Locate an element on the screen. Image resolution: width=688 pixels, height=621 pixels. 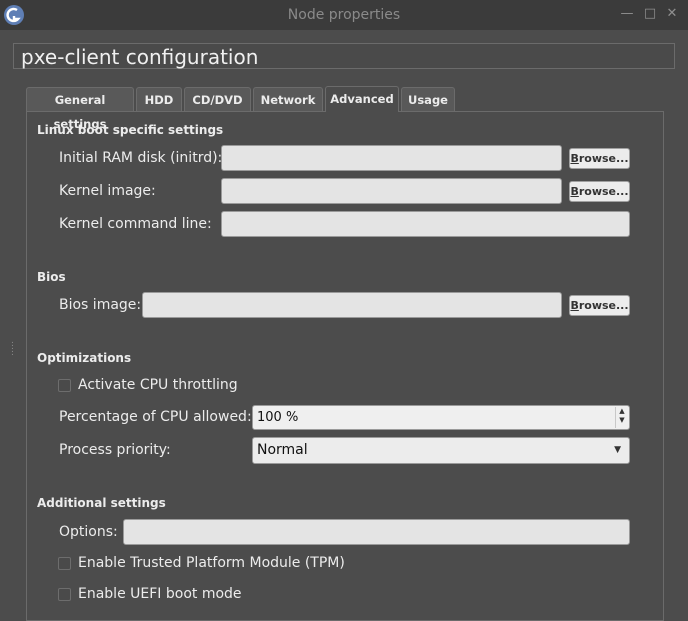
uefi-label: Enable UEFI boot mode is located at coordinates (160, 594).